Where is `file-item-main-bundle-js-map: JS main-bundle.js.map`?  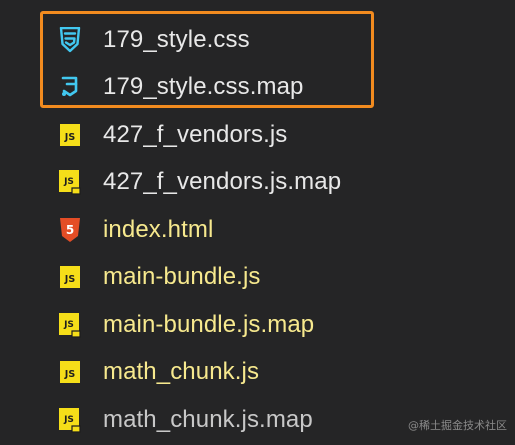
file-item-main-bundle-js-map: JS main-bundle.js.map is located at coordinates (278, 325).